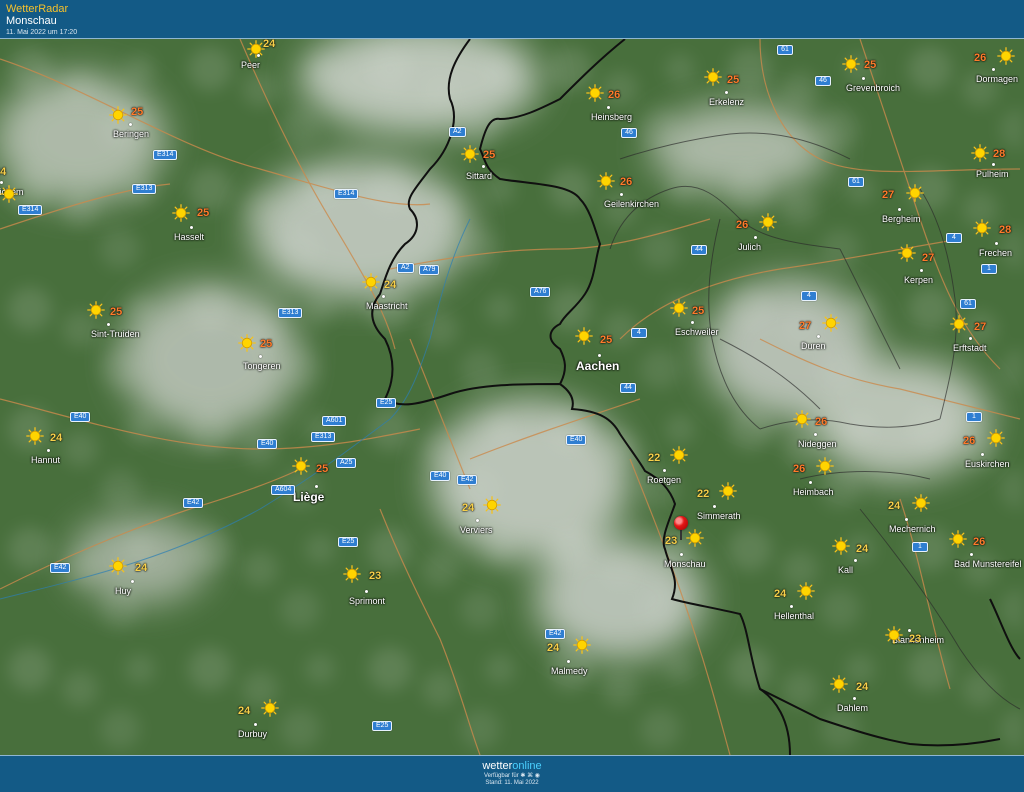  I want to click on city-label: Verviers, so click(476, 530).